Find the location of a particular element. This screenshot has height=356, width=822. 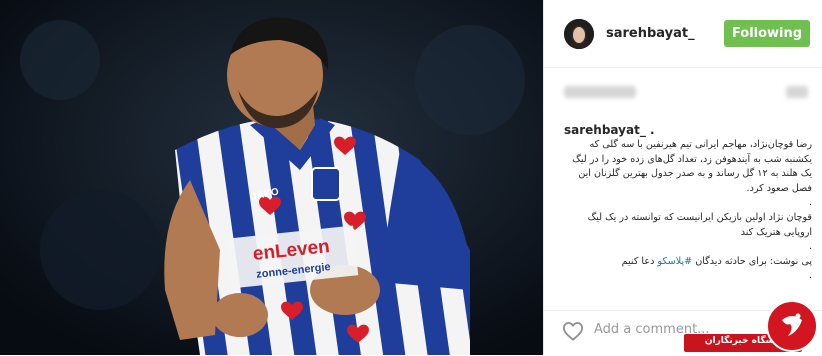

caption-line3-start: پی نوشت: برای حادثه دیدگان is located at coordinates (753, 261).